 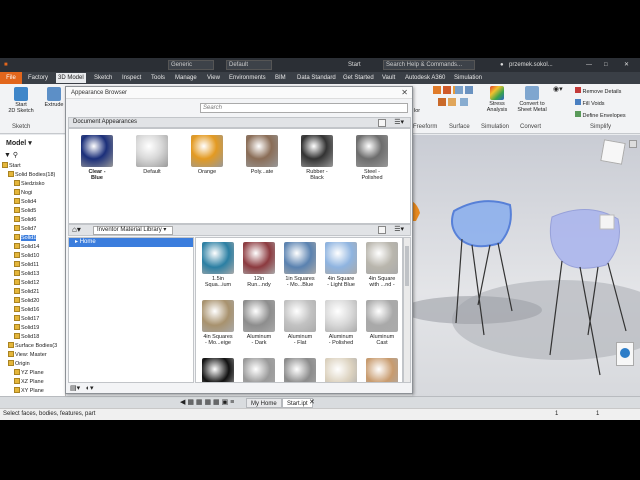 I want to click on library-material-item: 4in Square with ...nd -, so click(x=382, y=265).